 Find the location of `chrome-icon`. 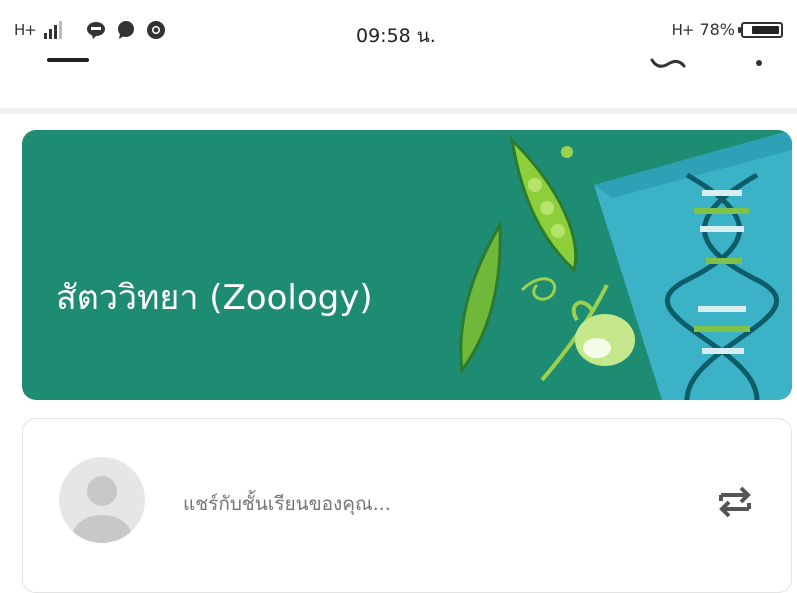

chrome-icon is located at coordinates (155, 30).